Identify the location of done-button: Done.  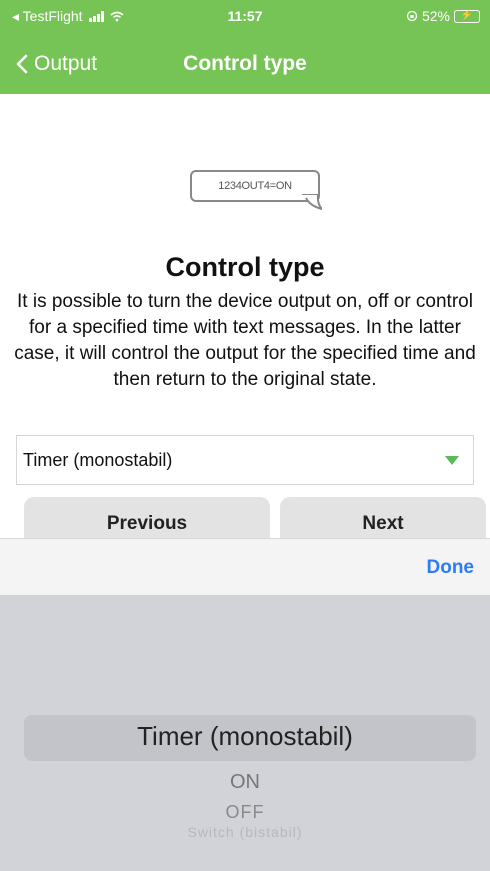
(451, 568).